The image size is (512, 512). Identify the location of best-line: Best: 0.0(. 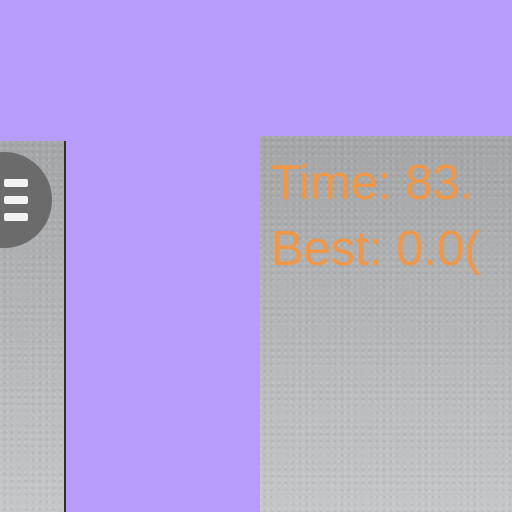
(376, 249).